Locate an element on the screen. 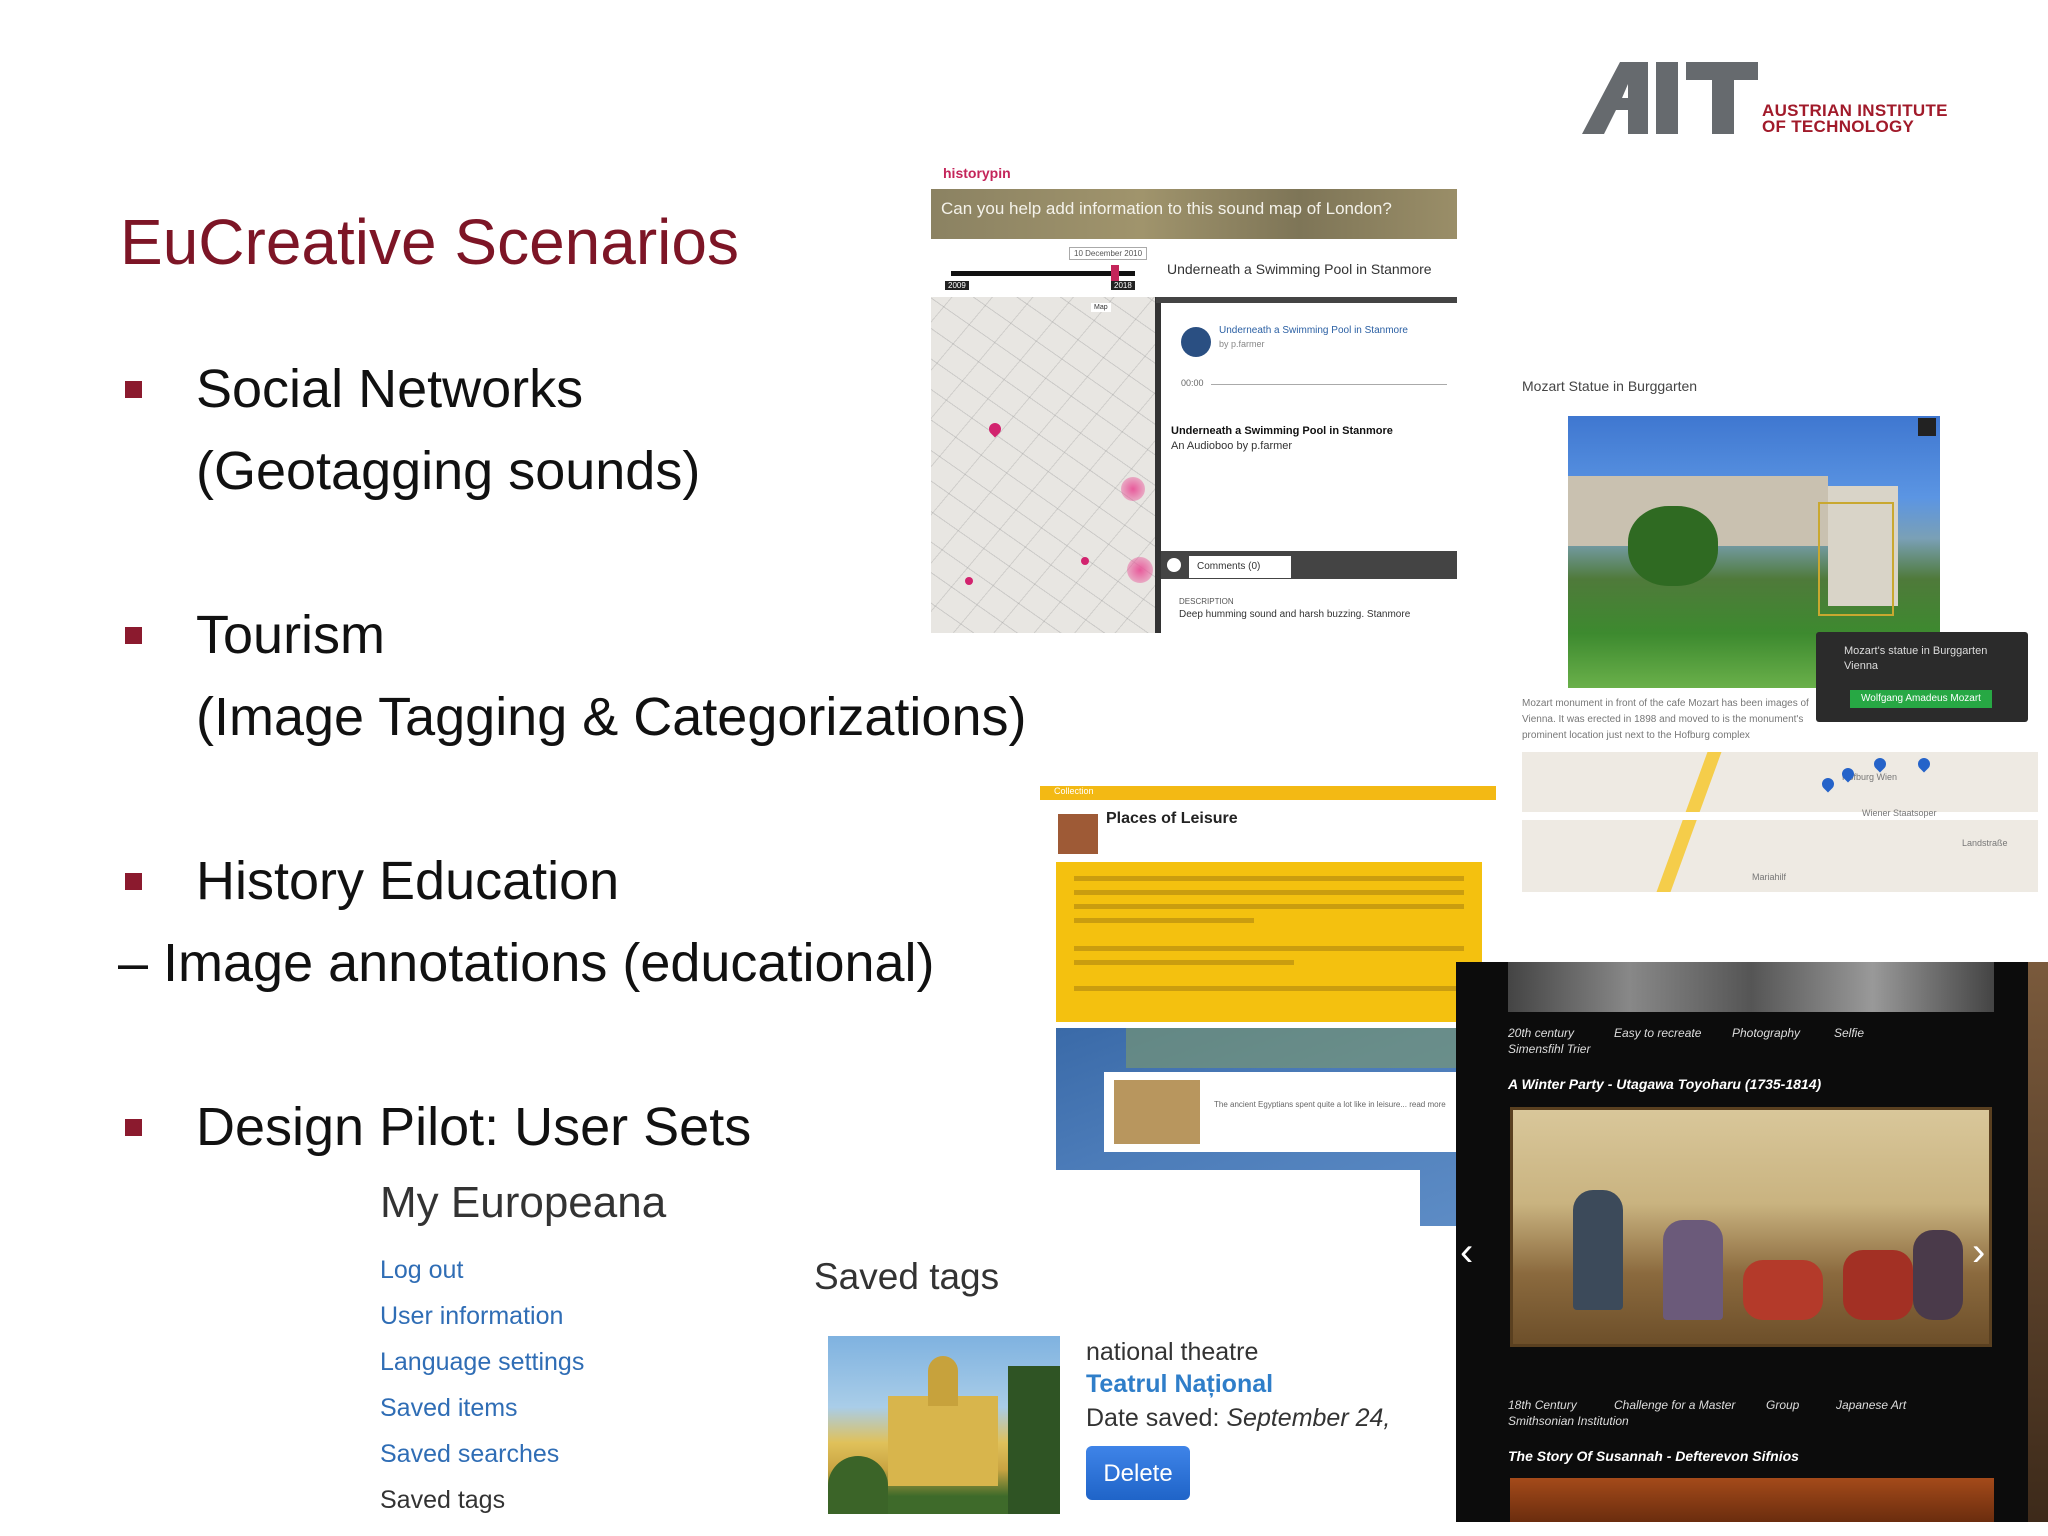  tag-item: Photography is located at coordinates (1766, 1033).